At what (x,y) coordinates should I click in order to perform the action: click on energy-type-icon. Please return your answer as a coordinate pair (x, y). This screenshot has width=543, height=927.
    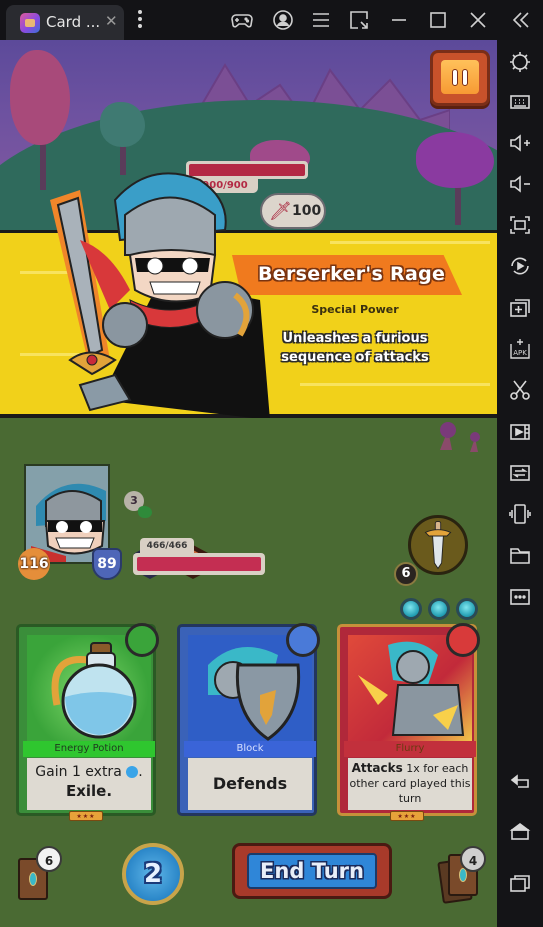
    Looking at the image, I should click on (142, 640).